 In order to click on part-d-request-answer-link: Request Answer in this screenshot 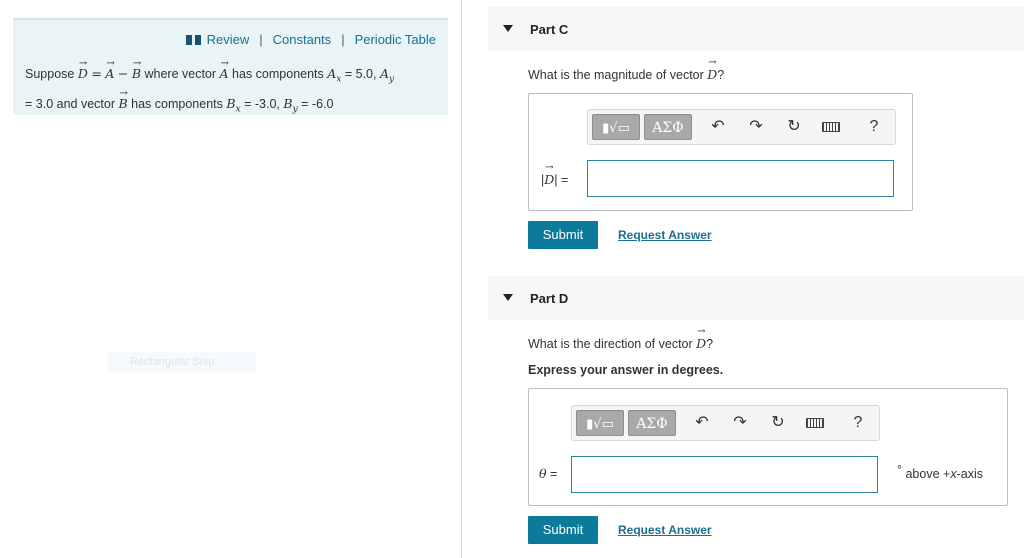, I will do `click(665, 530)`.